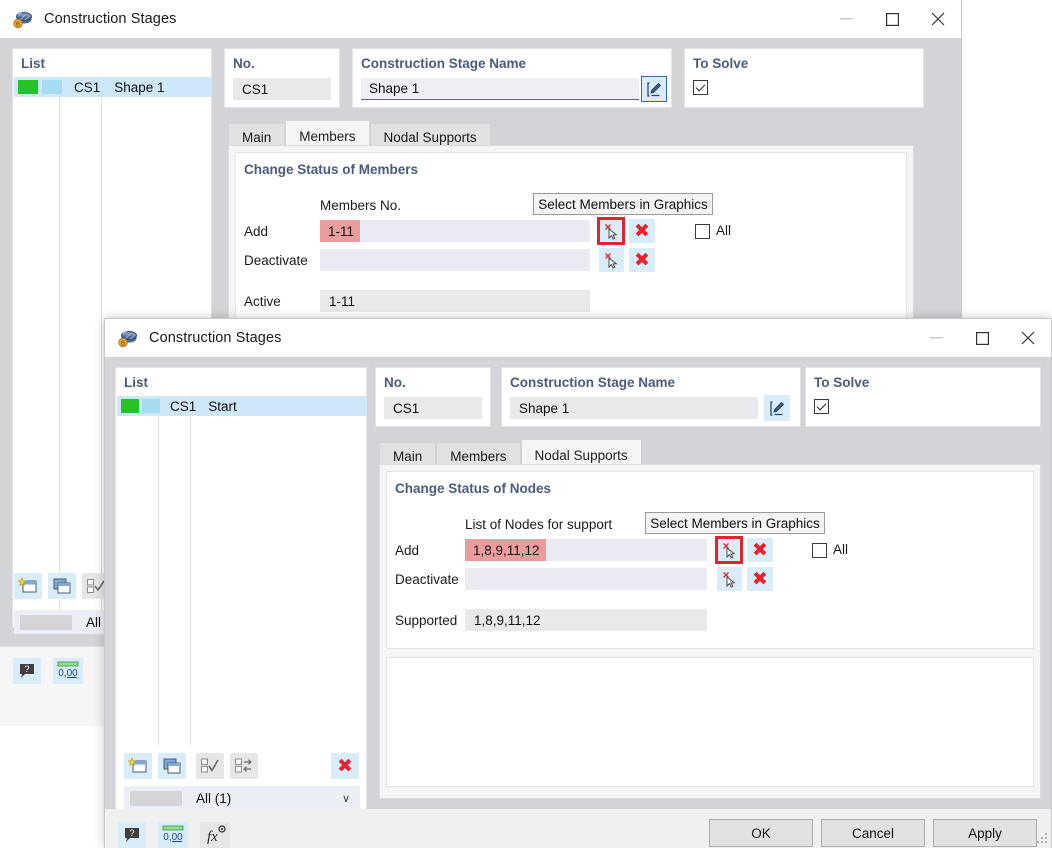 The height and width of the screenshot is (848, 1052). Describe the element at coordinates (242, 798) in the screenshot. I see `front-filter-combo: All (1) ∨` at that location.